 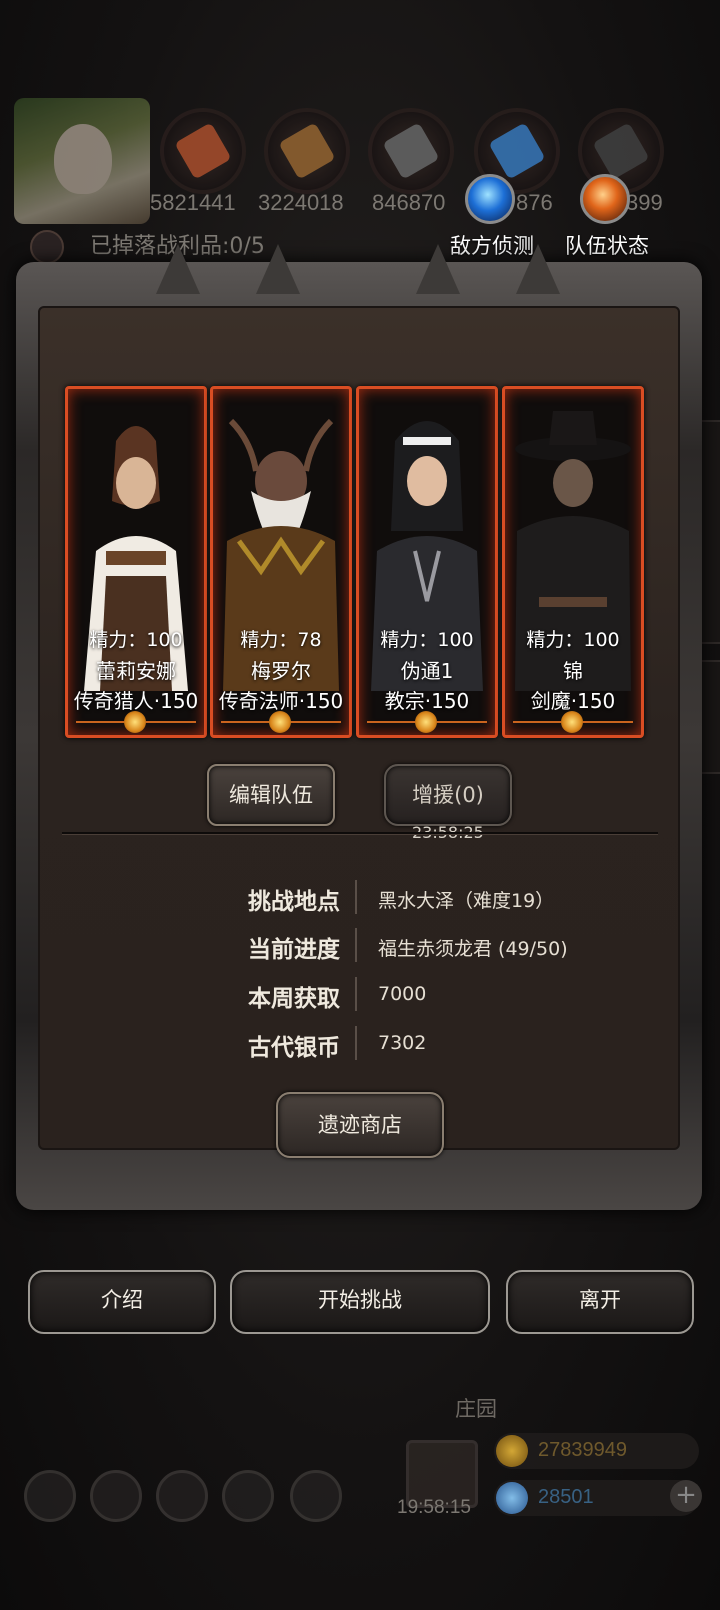 I want to click on avatar-face, so click(x=83, y=159).